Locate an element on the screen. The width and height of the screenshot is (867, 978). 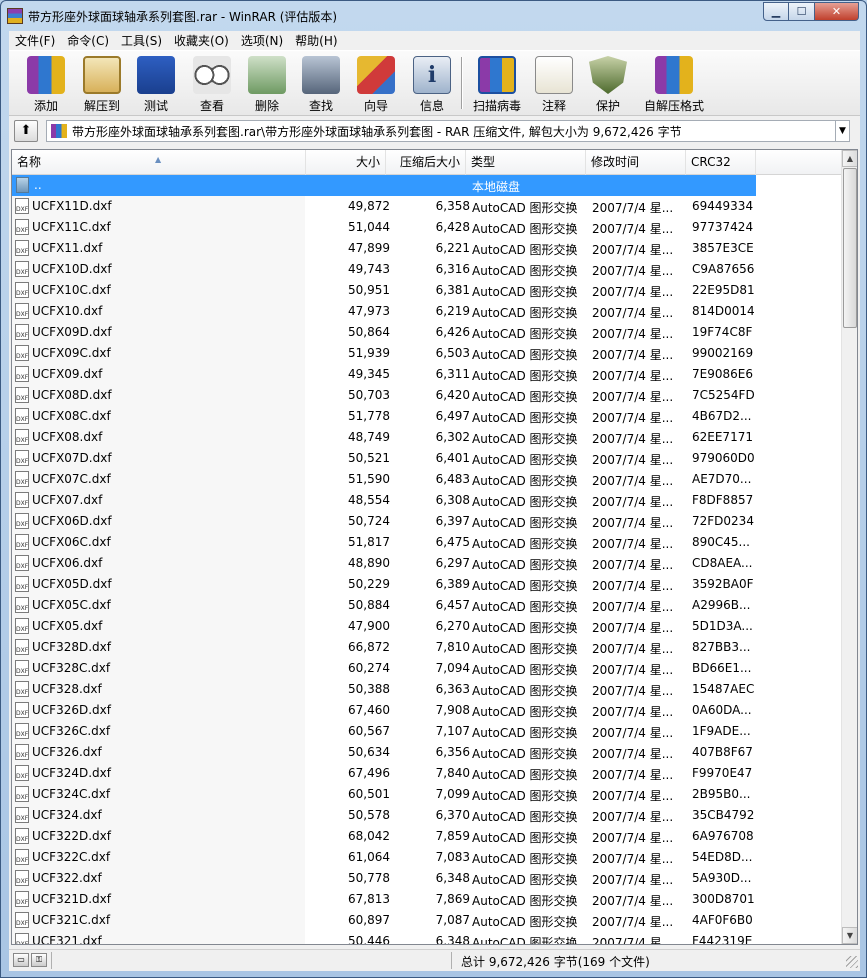
file-packed-size: 7,094 is located at coordinates (452, 668).